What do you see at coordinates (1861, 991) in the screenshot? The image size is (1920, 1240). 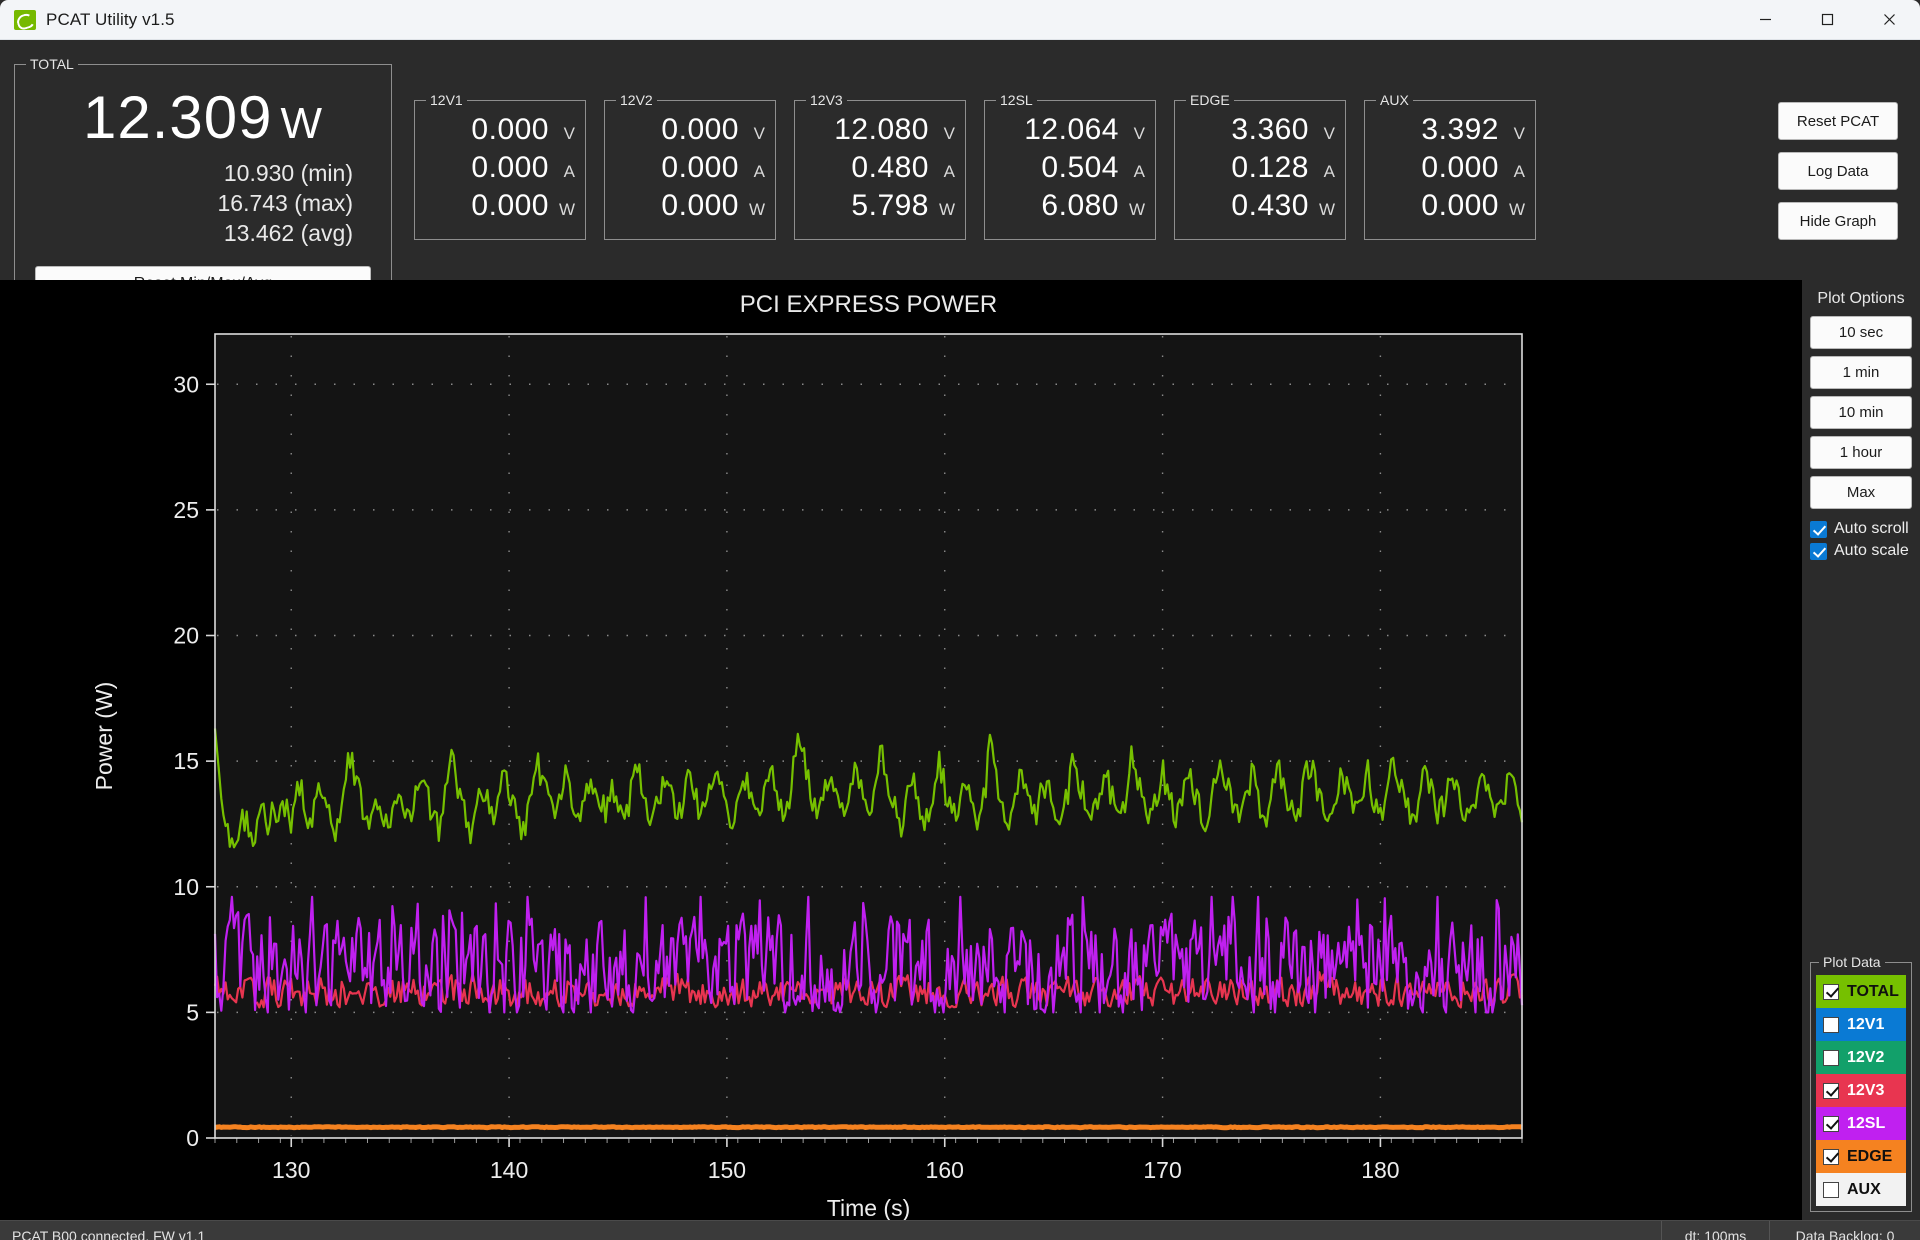 I see `plot-data-row-total: TOTAL` at bounding box center [1861, 991].